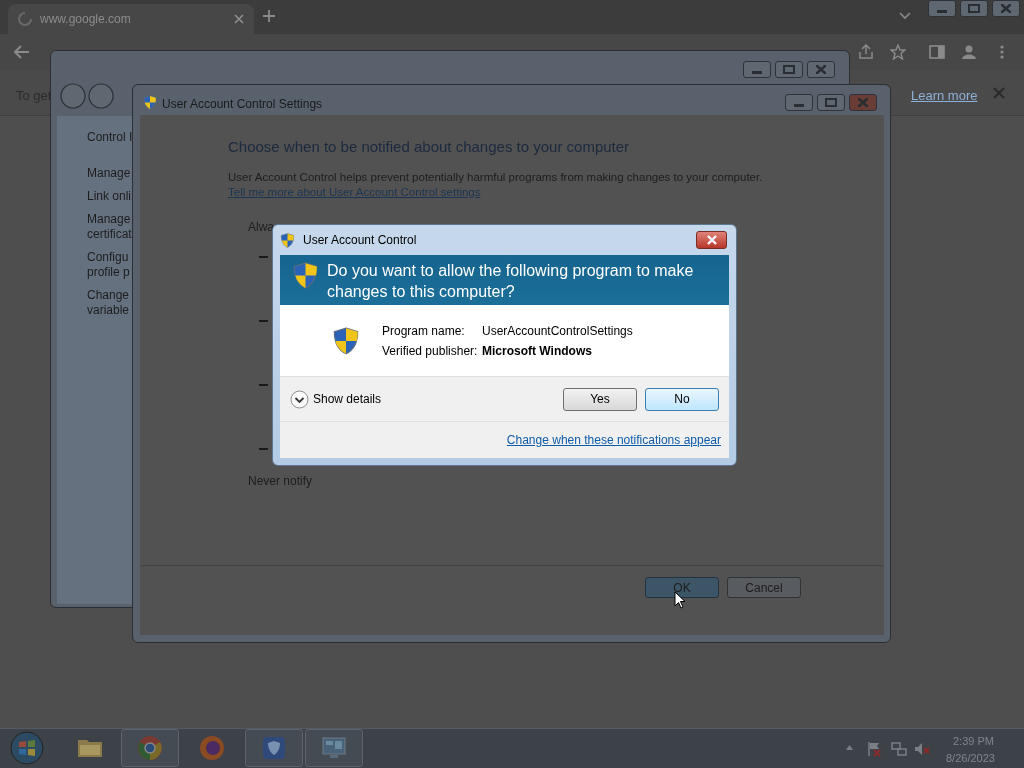 The width and height of the screenshot is (1024, 768). Describe the element at coordinates (360, 240) in the screenshot. I see `dialog-title: User Account Control` at that location.